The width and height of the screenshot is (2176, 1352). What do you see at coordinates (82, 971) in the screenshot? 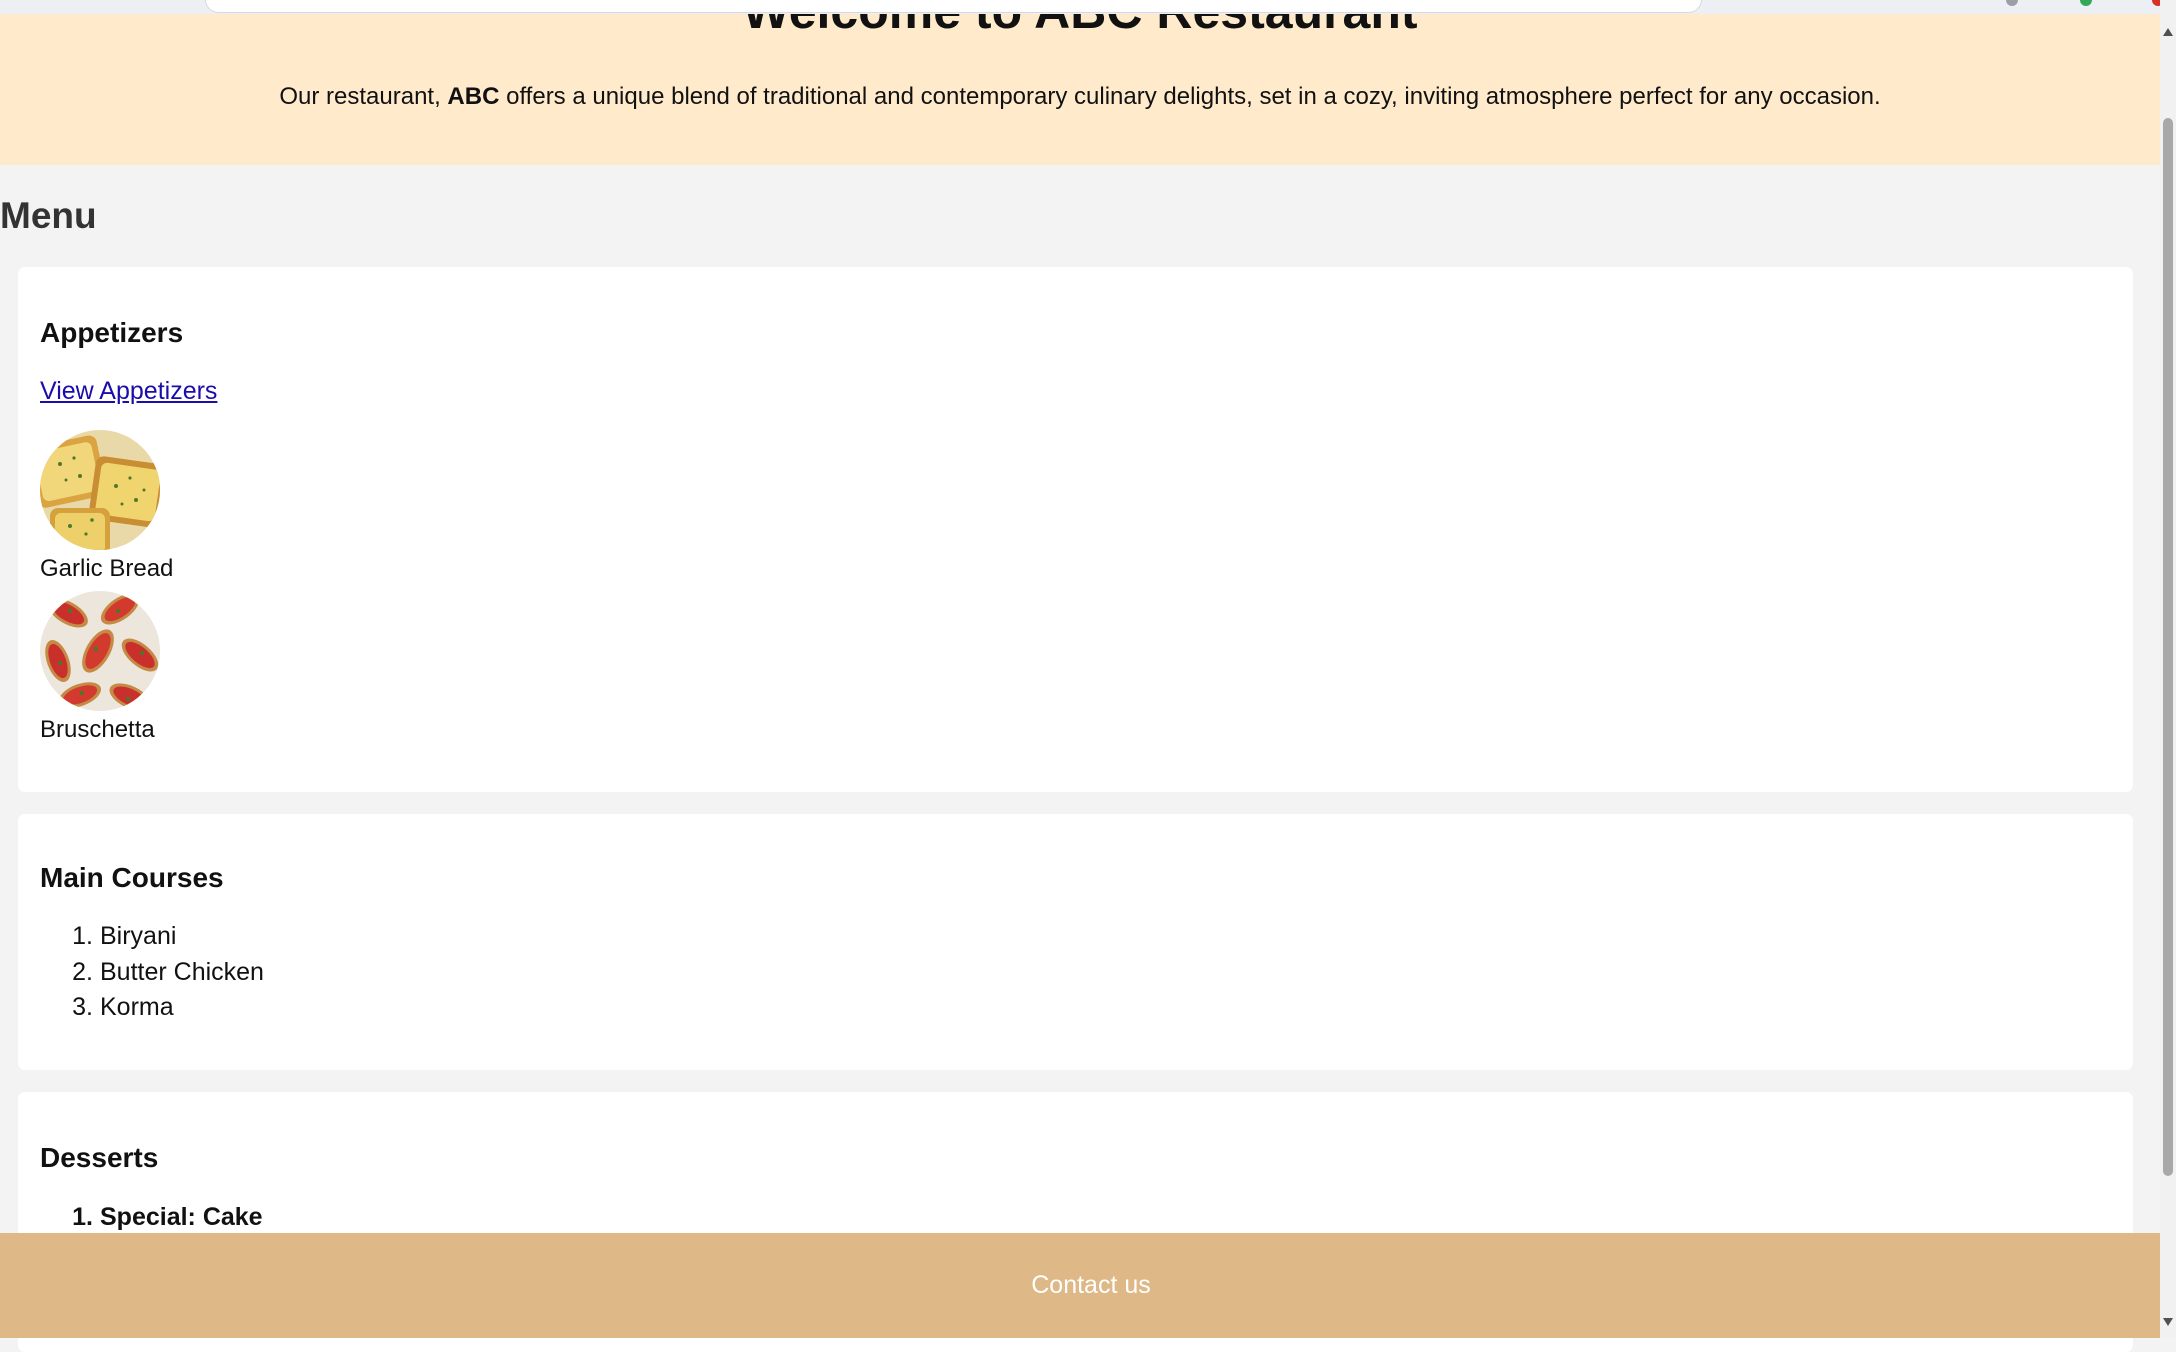
I see `list-number: 2.` at bounding box center [82, 971].